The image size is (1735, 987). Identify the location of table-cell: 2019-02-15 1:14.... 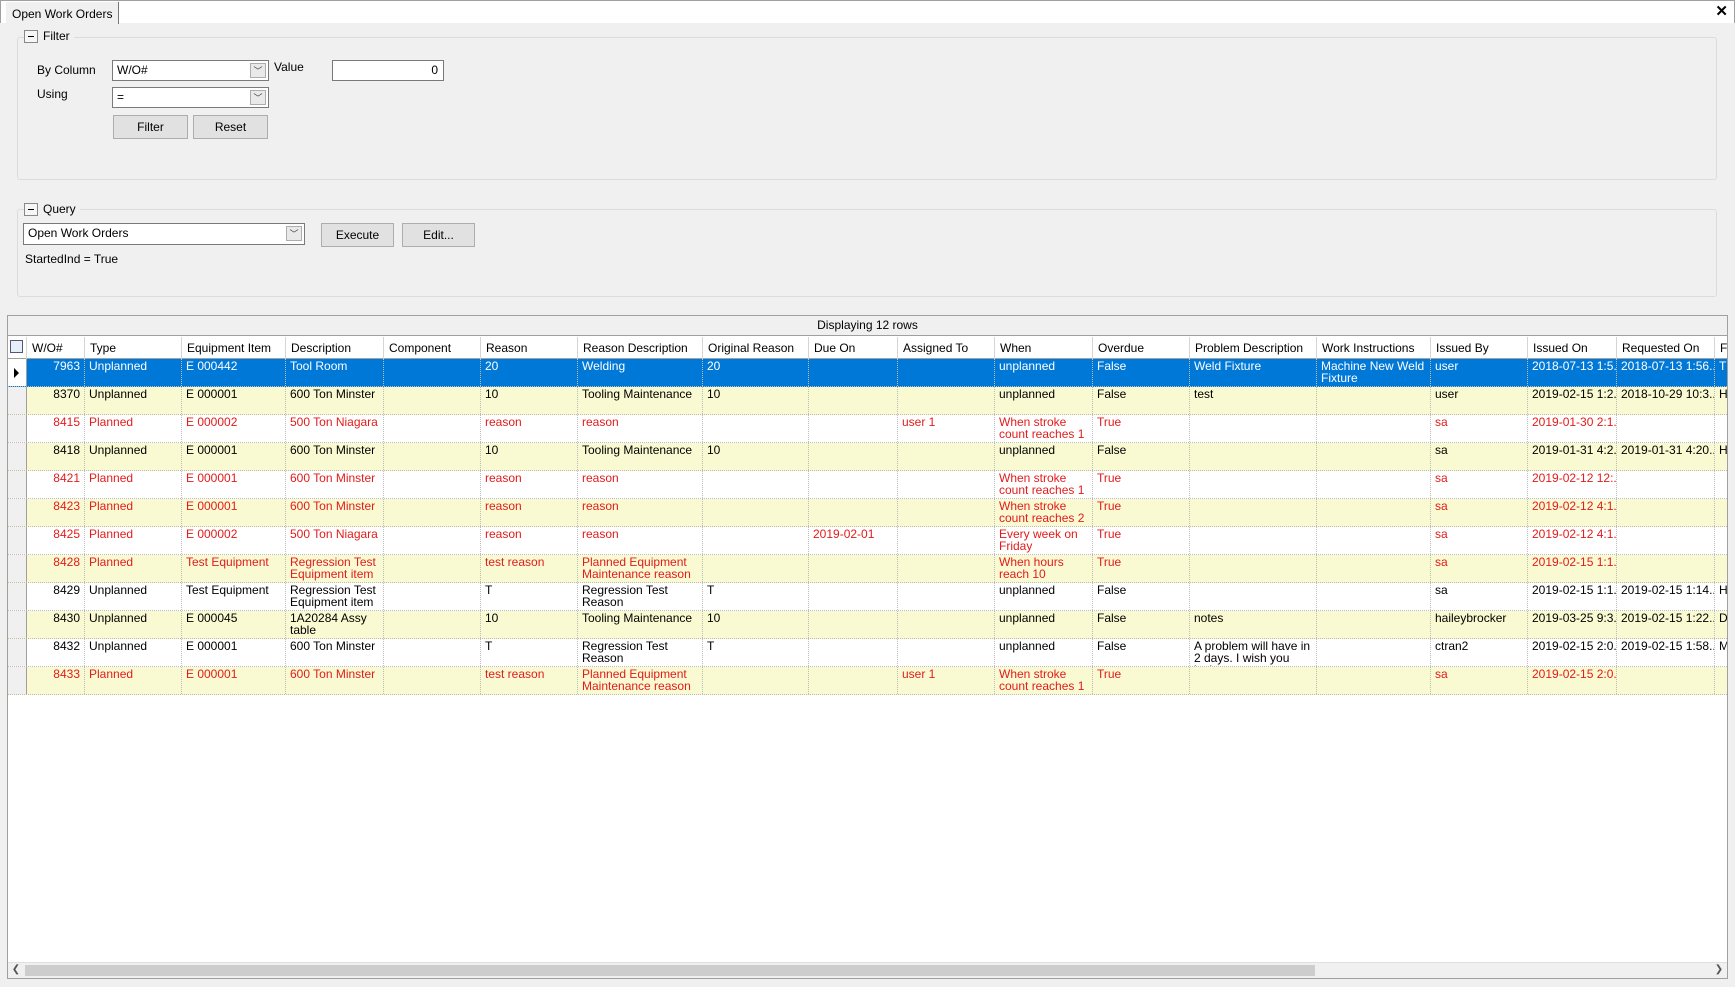
(1666, 596).